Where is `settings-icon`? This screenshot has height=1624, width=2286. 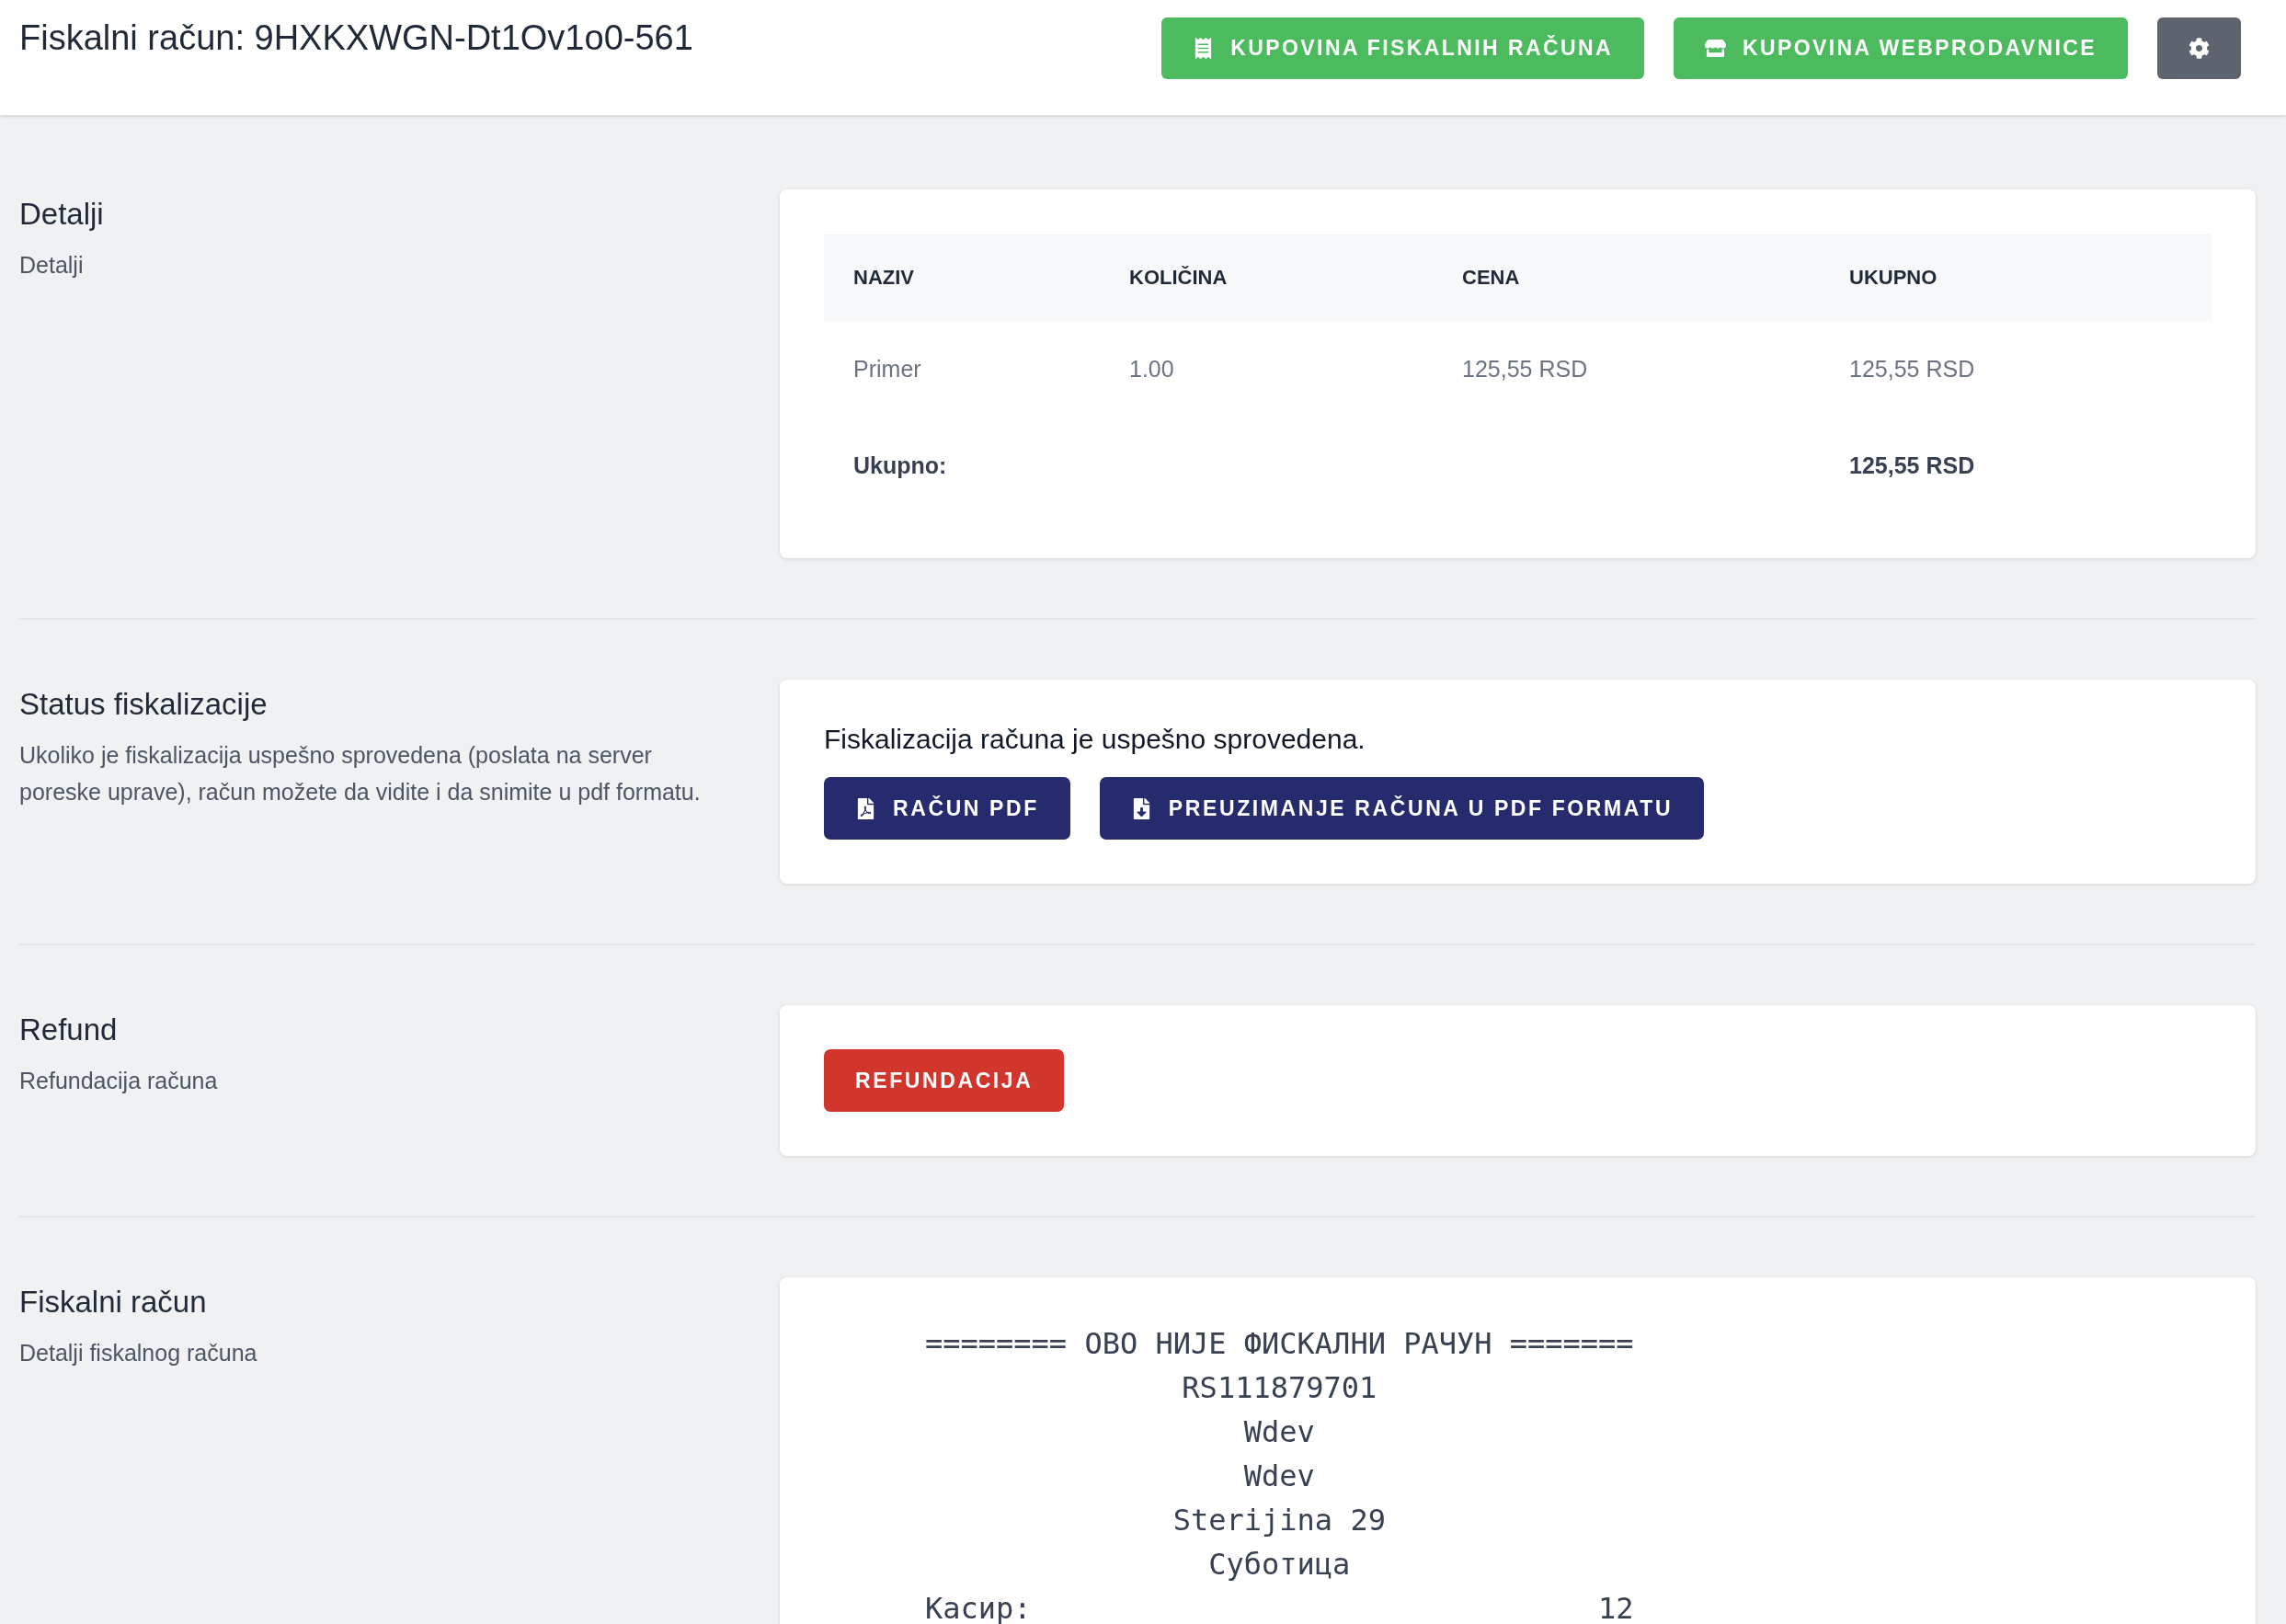 settings-icon is located at coordinates (2200, 49).